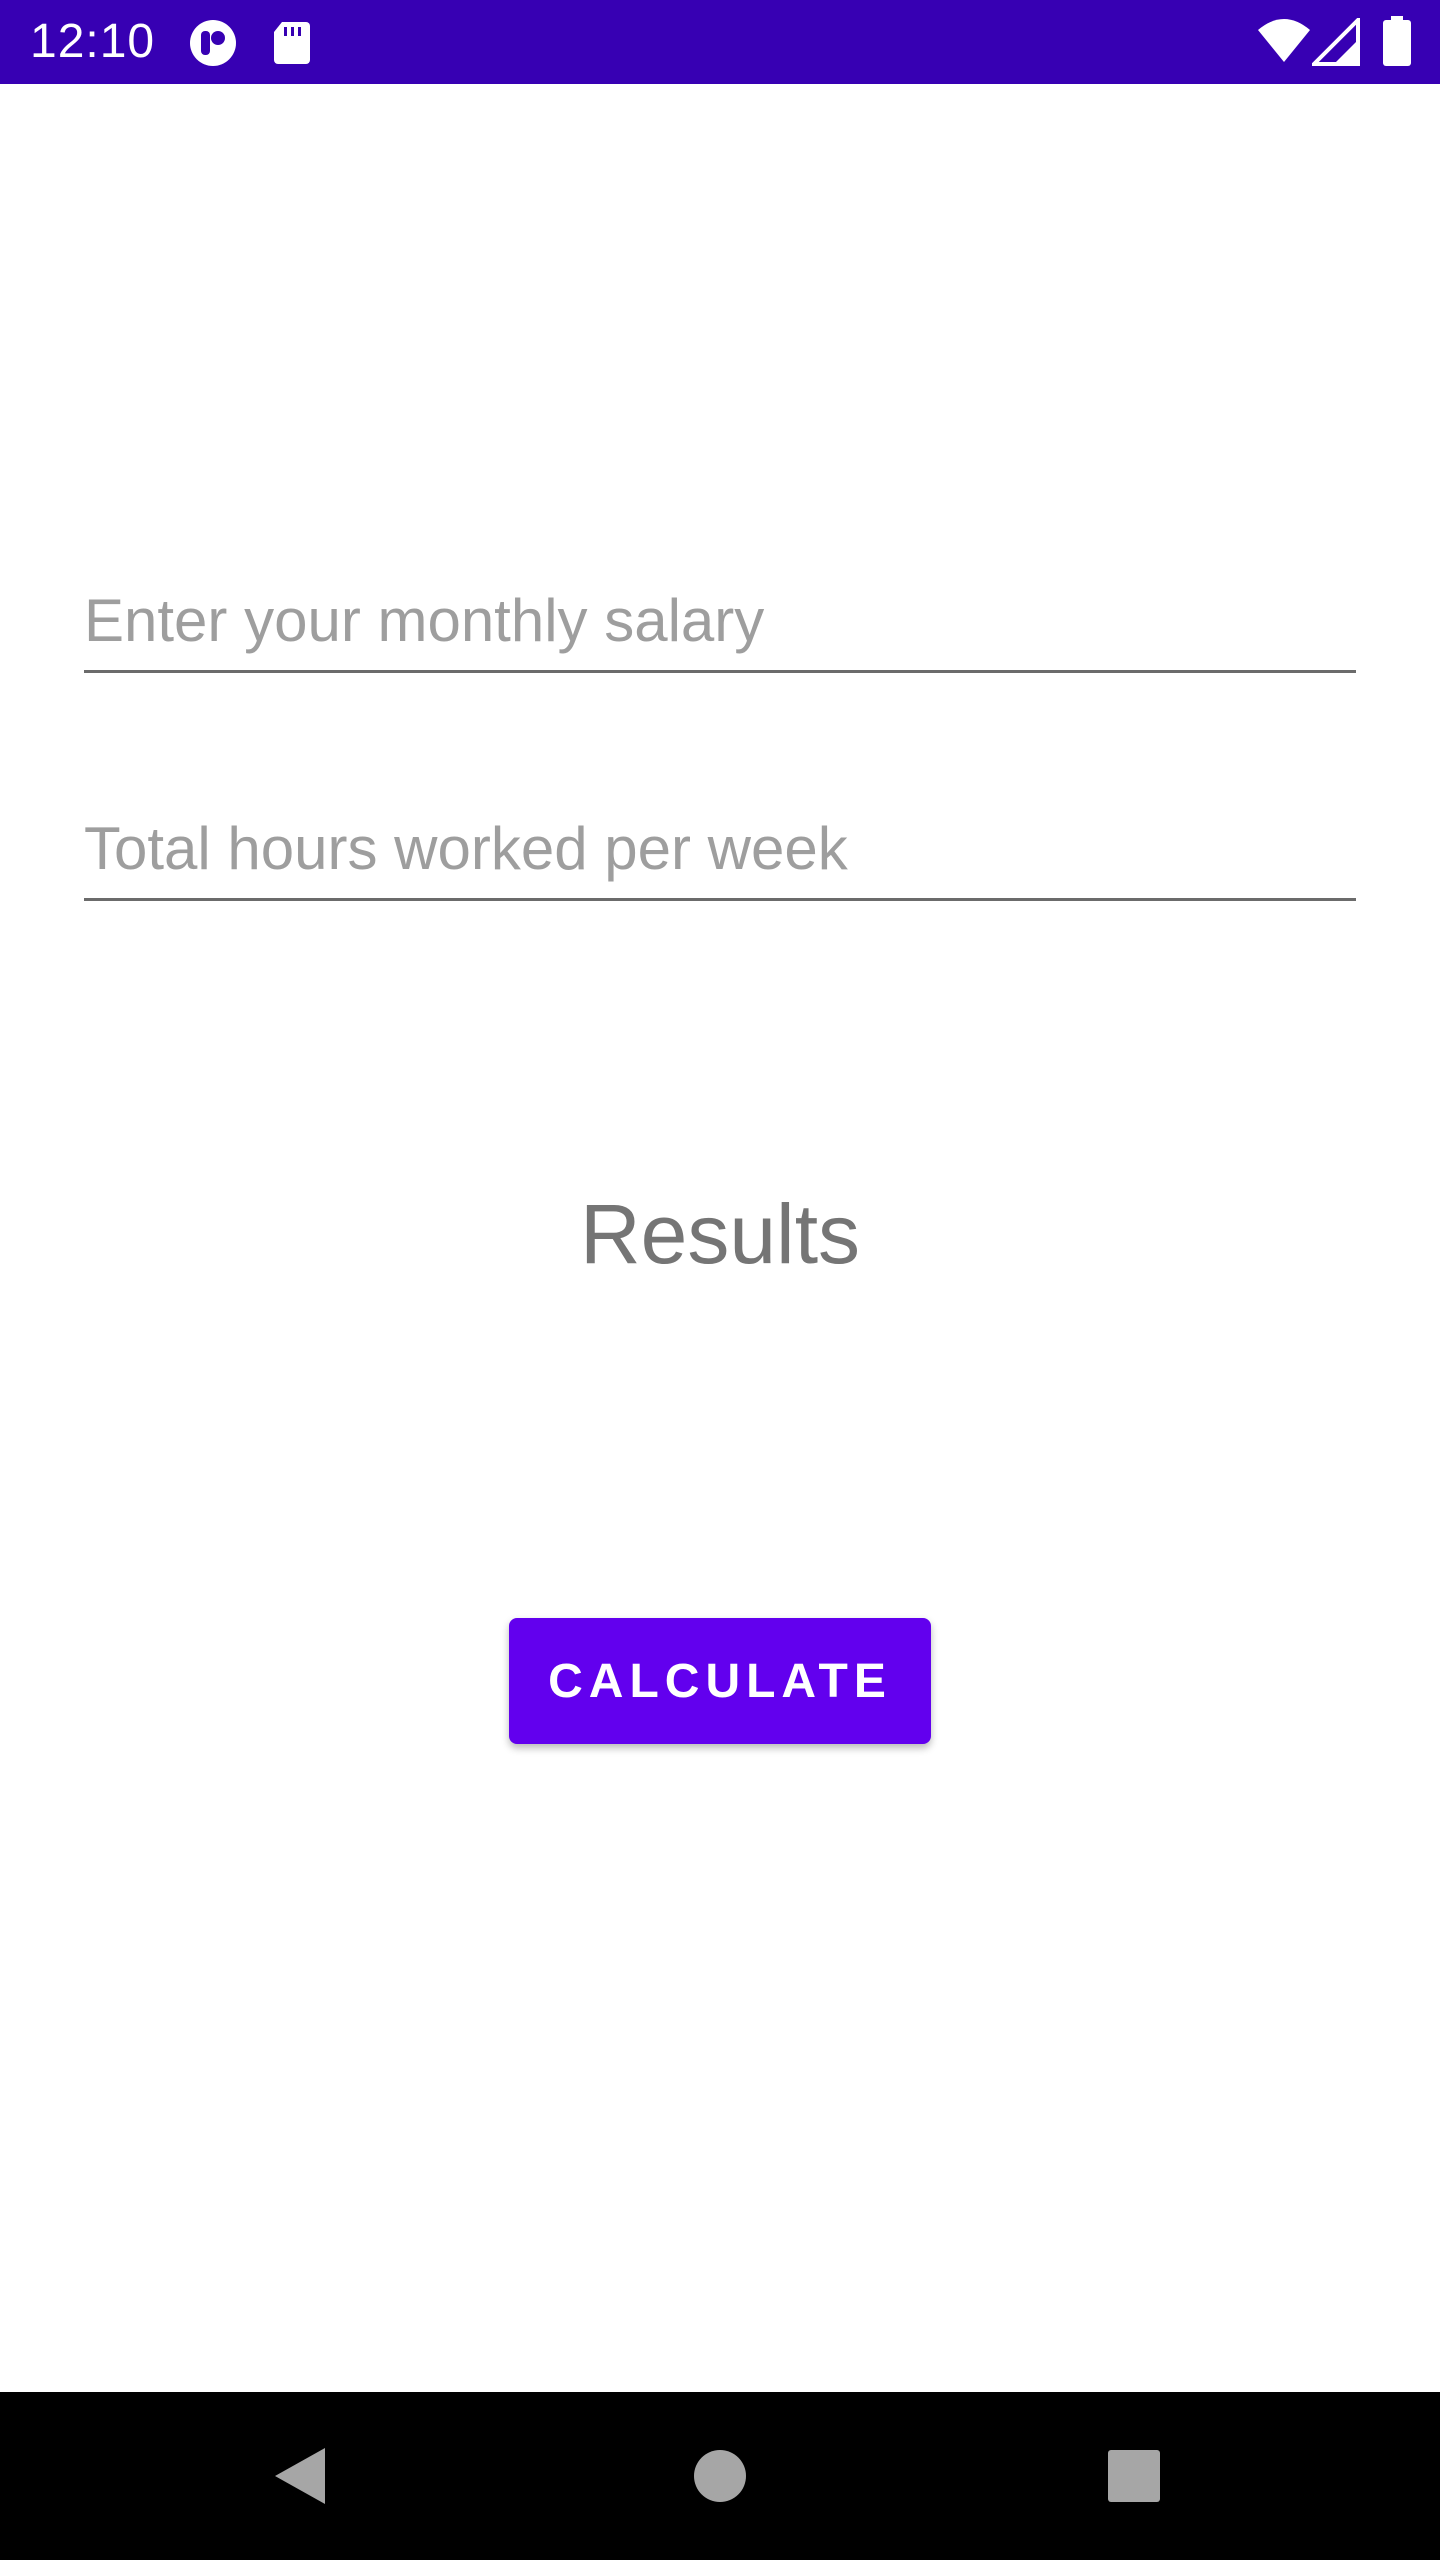 This screenshot has width=1440, height=2560. What do you see at coordinates (292, 43) in the screenshot?
I see `sd-card-icon` at bounding box center [292, 43].